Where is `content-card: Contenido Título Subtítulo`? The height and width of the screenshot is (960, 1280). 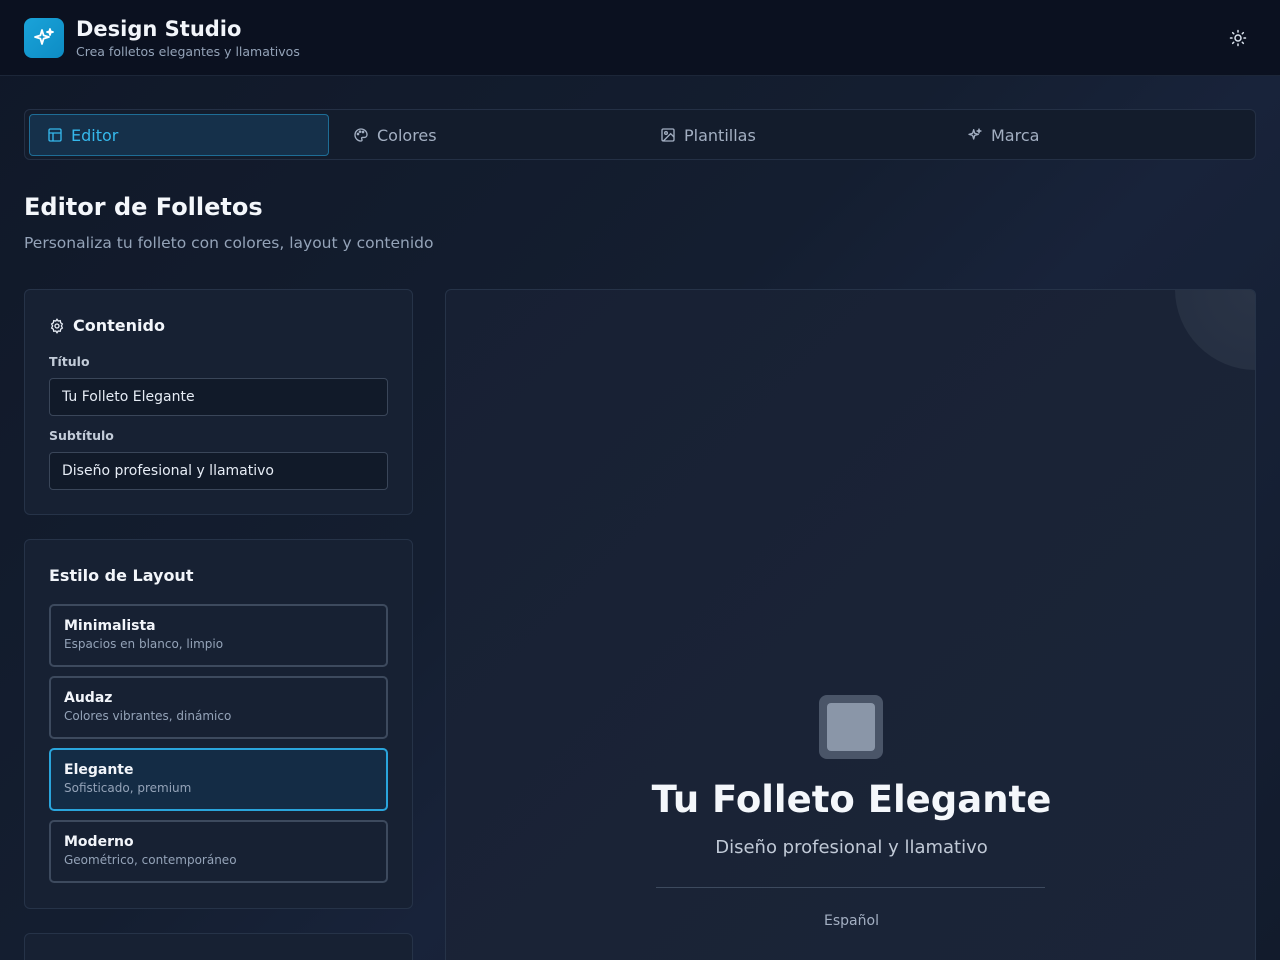 content-card: Contenido Título Subtítulo is located at coordinates (218, 402).